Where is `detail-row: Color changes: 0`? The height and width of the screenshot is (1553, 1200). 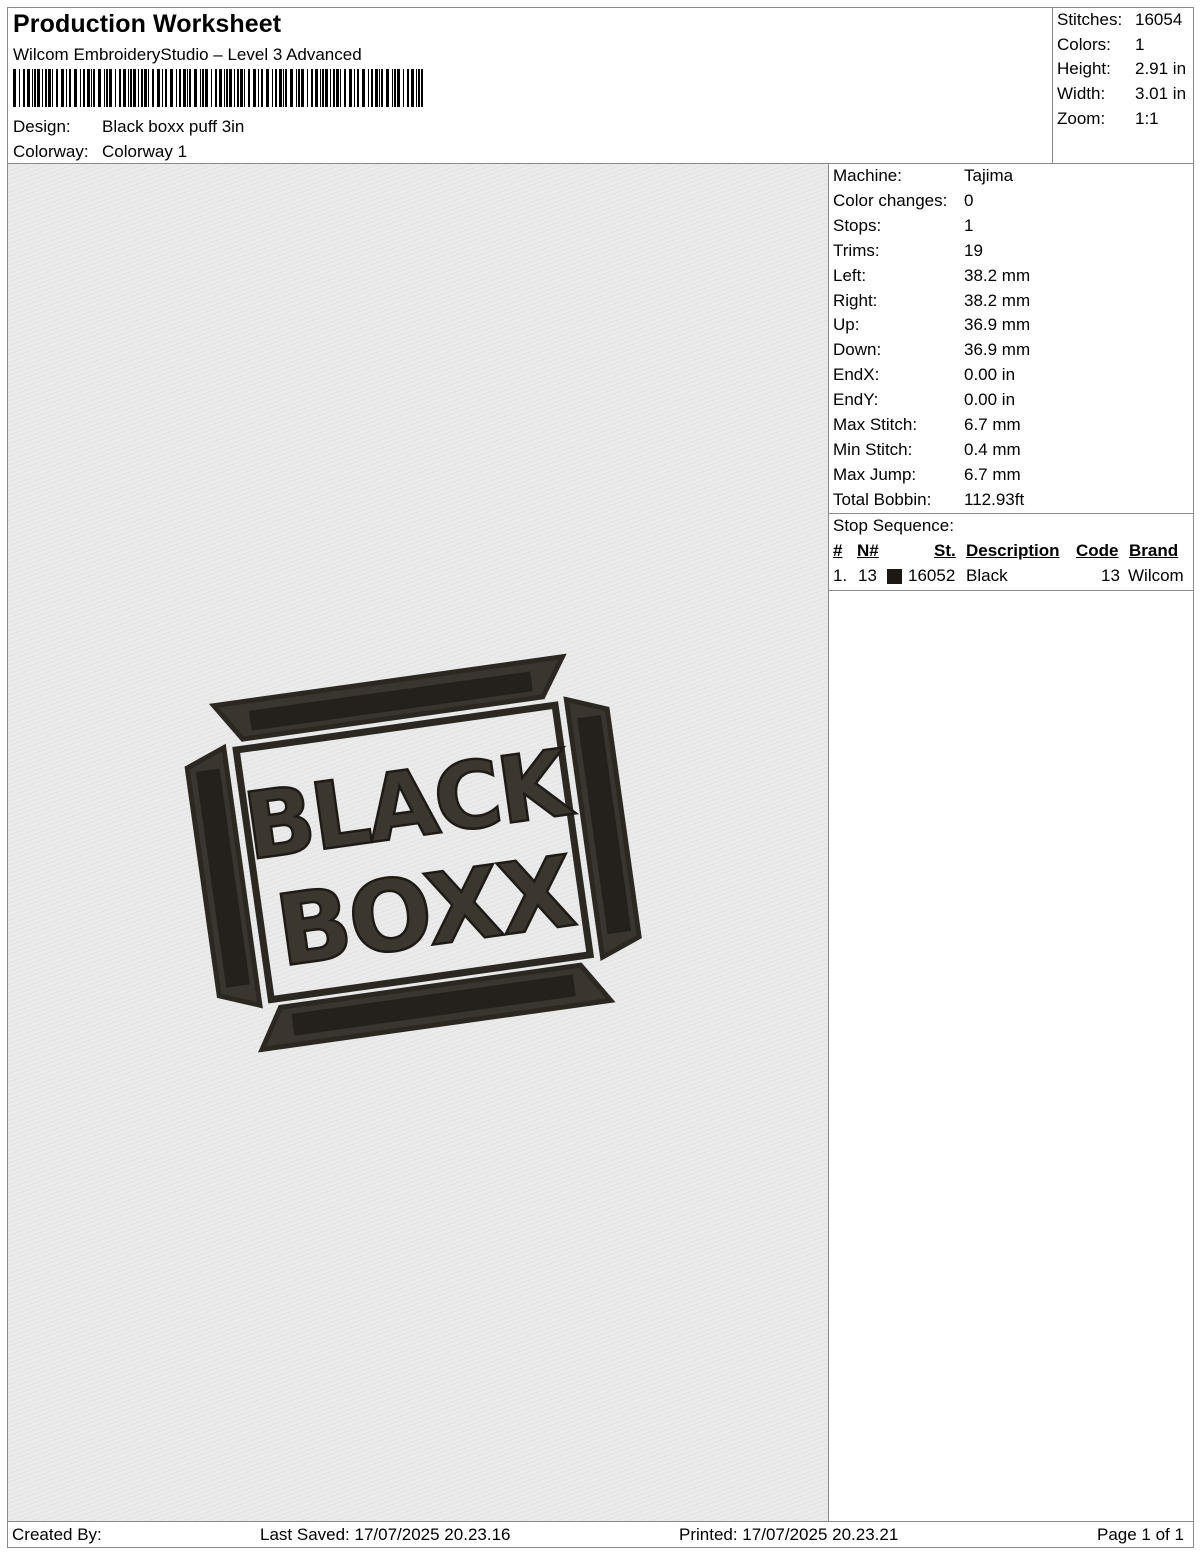 detail-row: Color changes: 0 is located at coordinates (1013, 203).